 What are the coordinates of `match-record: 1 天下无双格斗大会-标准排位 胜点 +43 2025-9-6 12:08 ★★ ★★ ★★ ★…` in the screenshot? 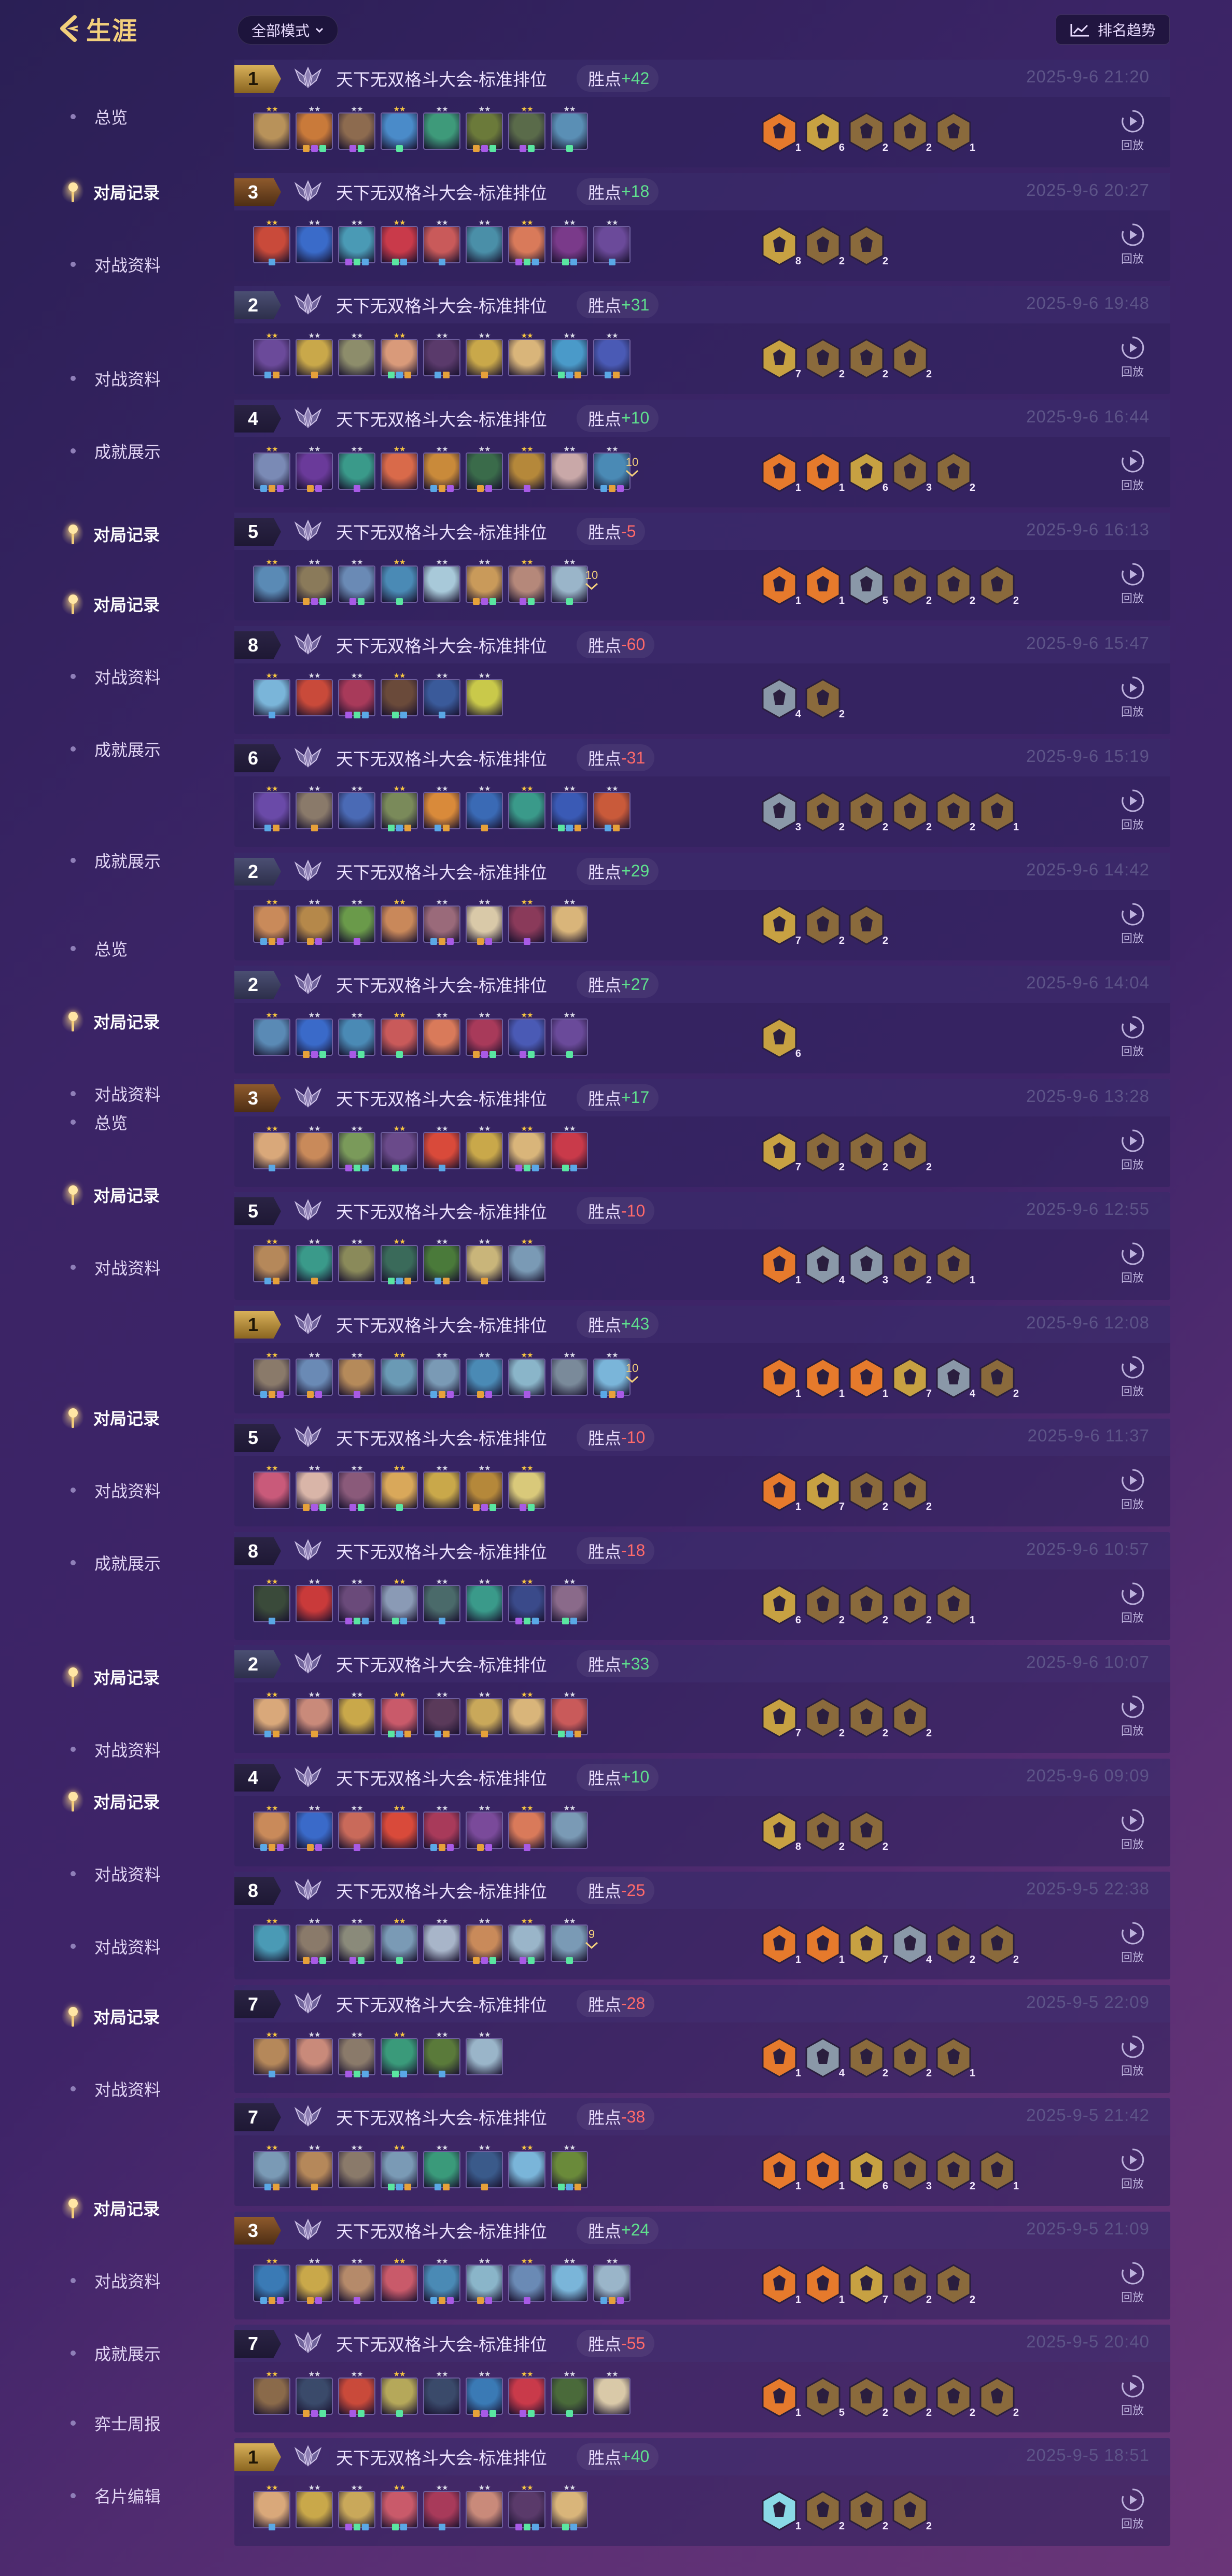 It's located at (702, 1359).